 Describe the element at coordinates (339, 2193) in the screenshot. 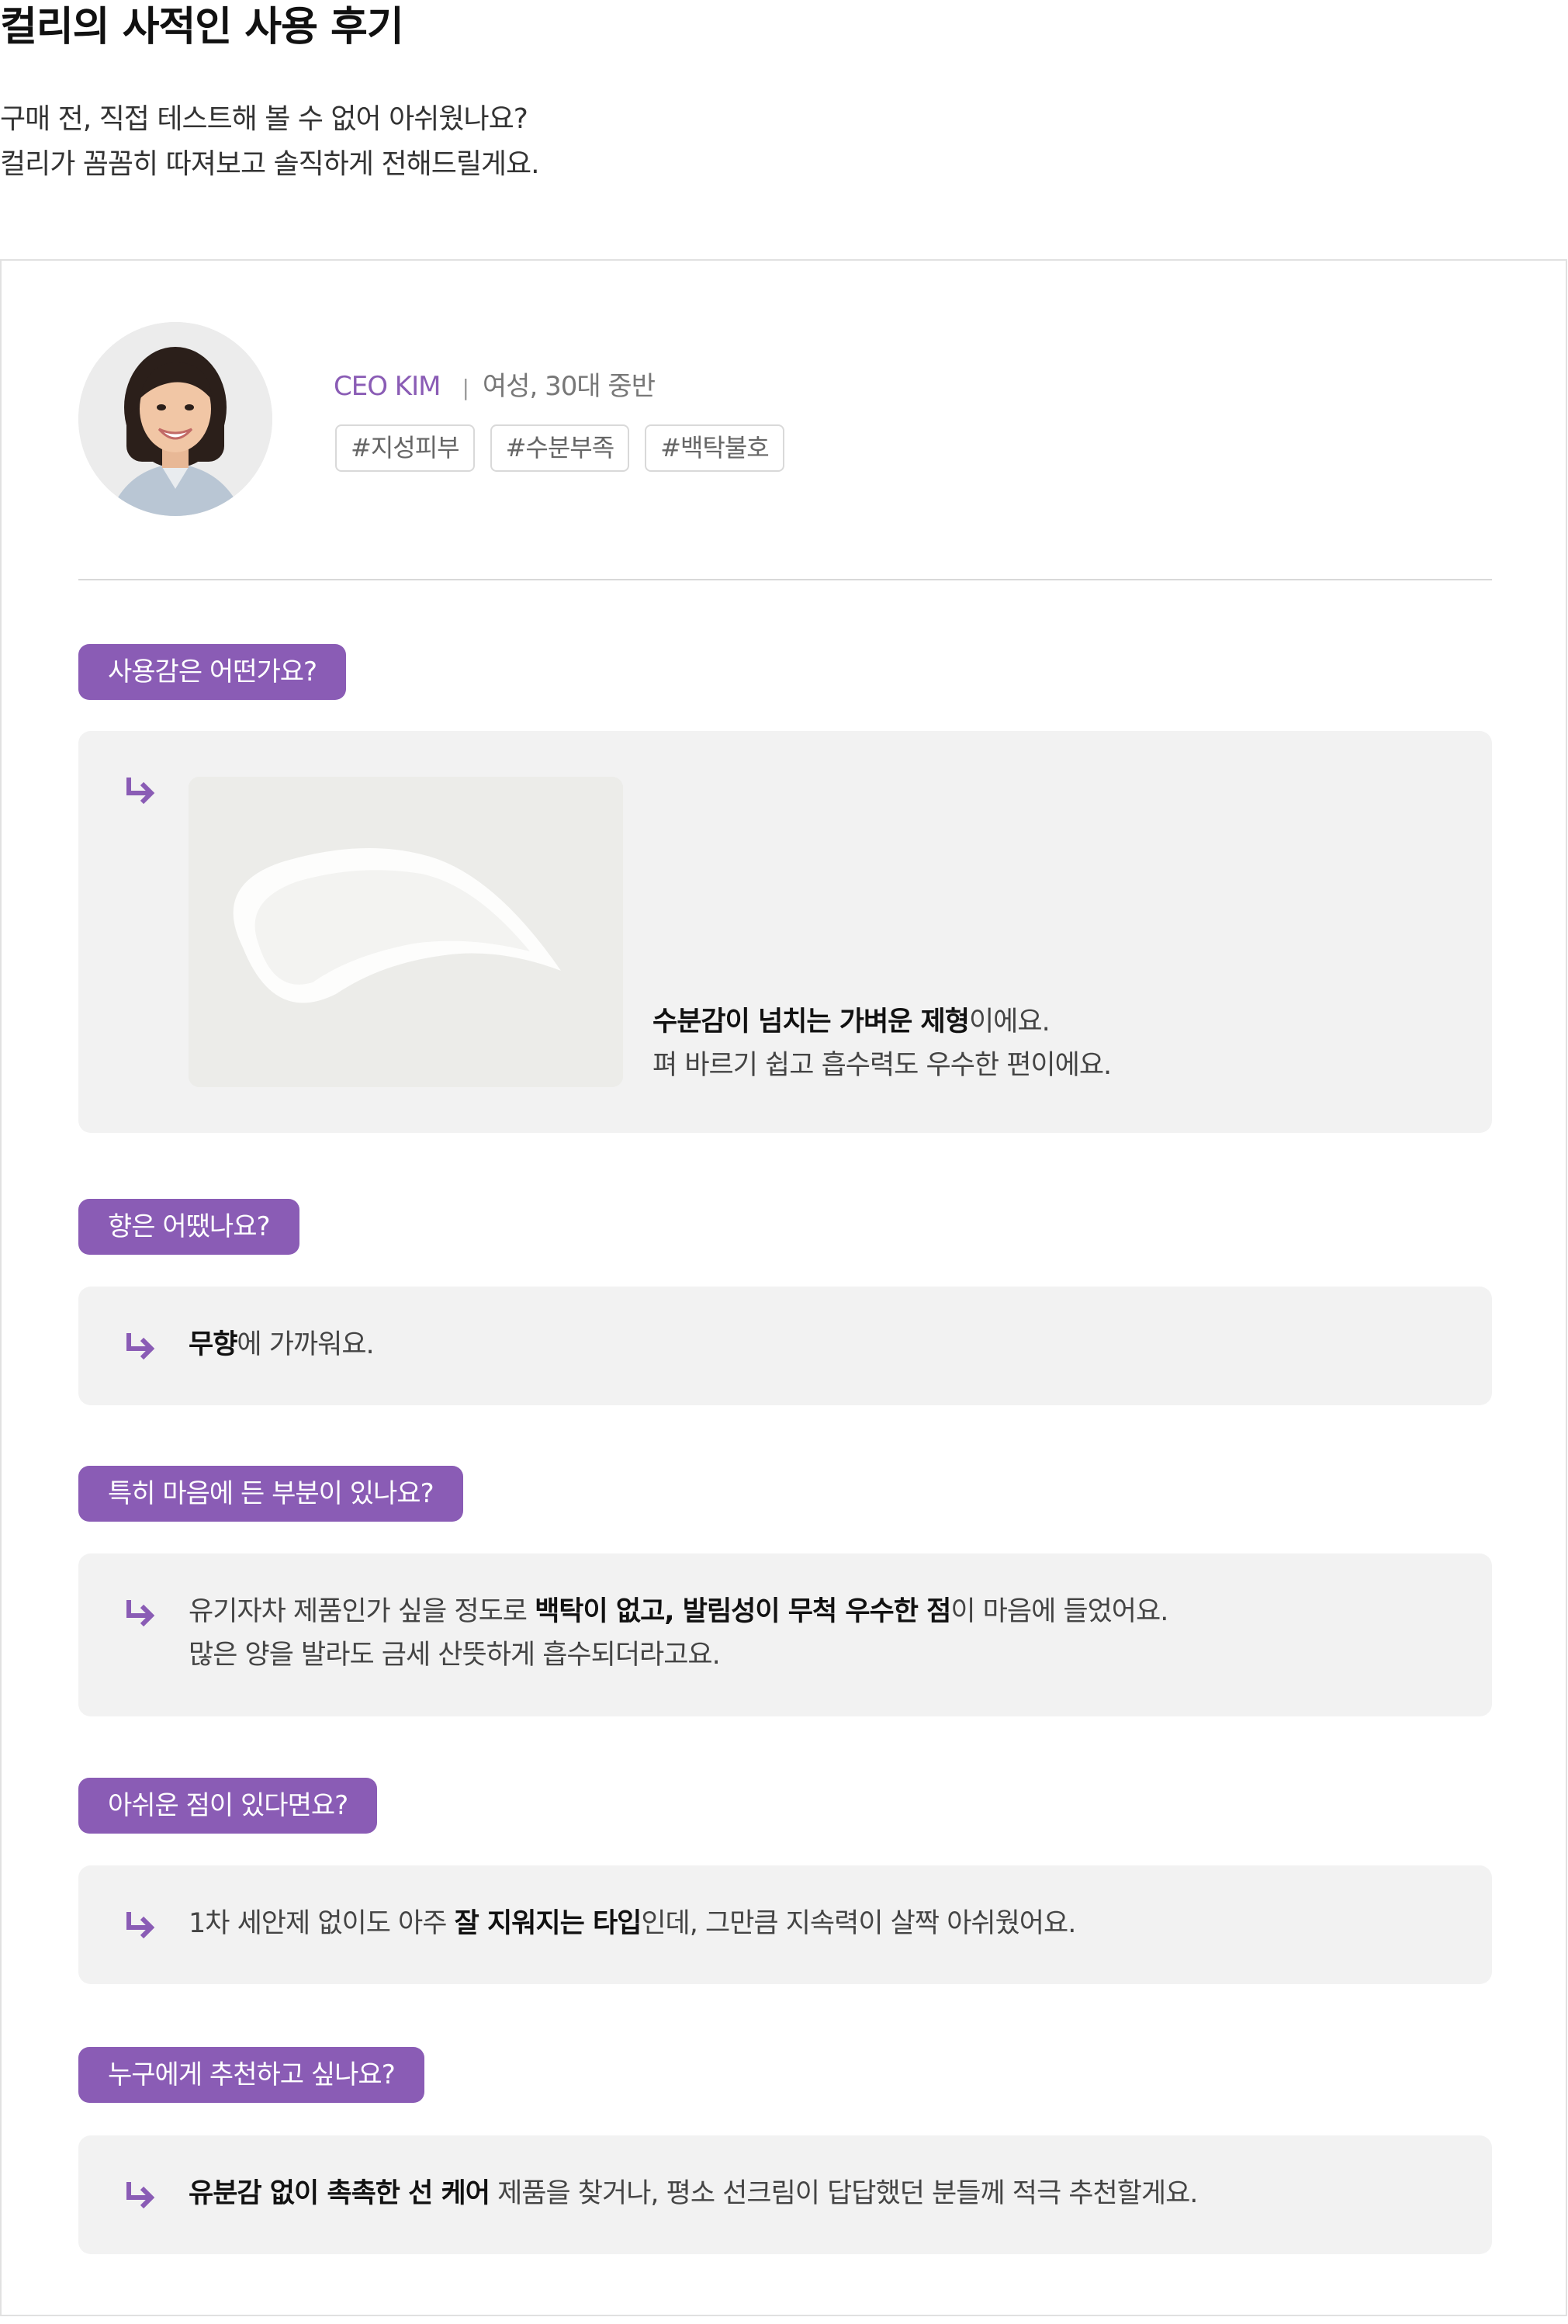

I see `highlight-text: 유분감 없이 촉촉한 선 케어` at that location.